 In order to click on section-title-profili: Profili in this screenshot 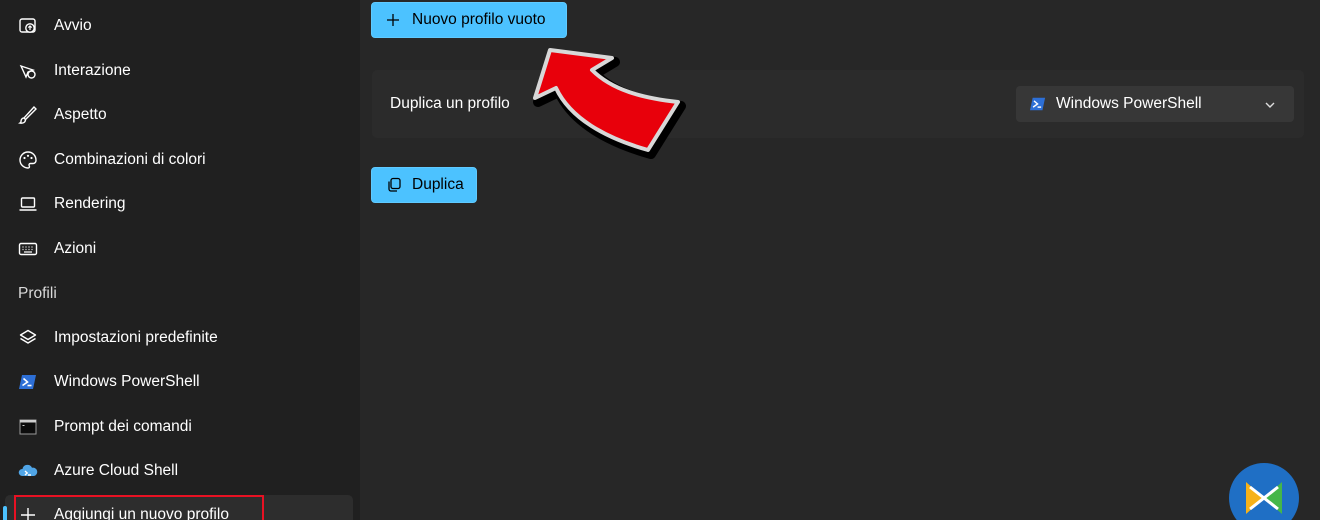, I will do `click(37, 293)`.